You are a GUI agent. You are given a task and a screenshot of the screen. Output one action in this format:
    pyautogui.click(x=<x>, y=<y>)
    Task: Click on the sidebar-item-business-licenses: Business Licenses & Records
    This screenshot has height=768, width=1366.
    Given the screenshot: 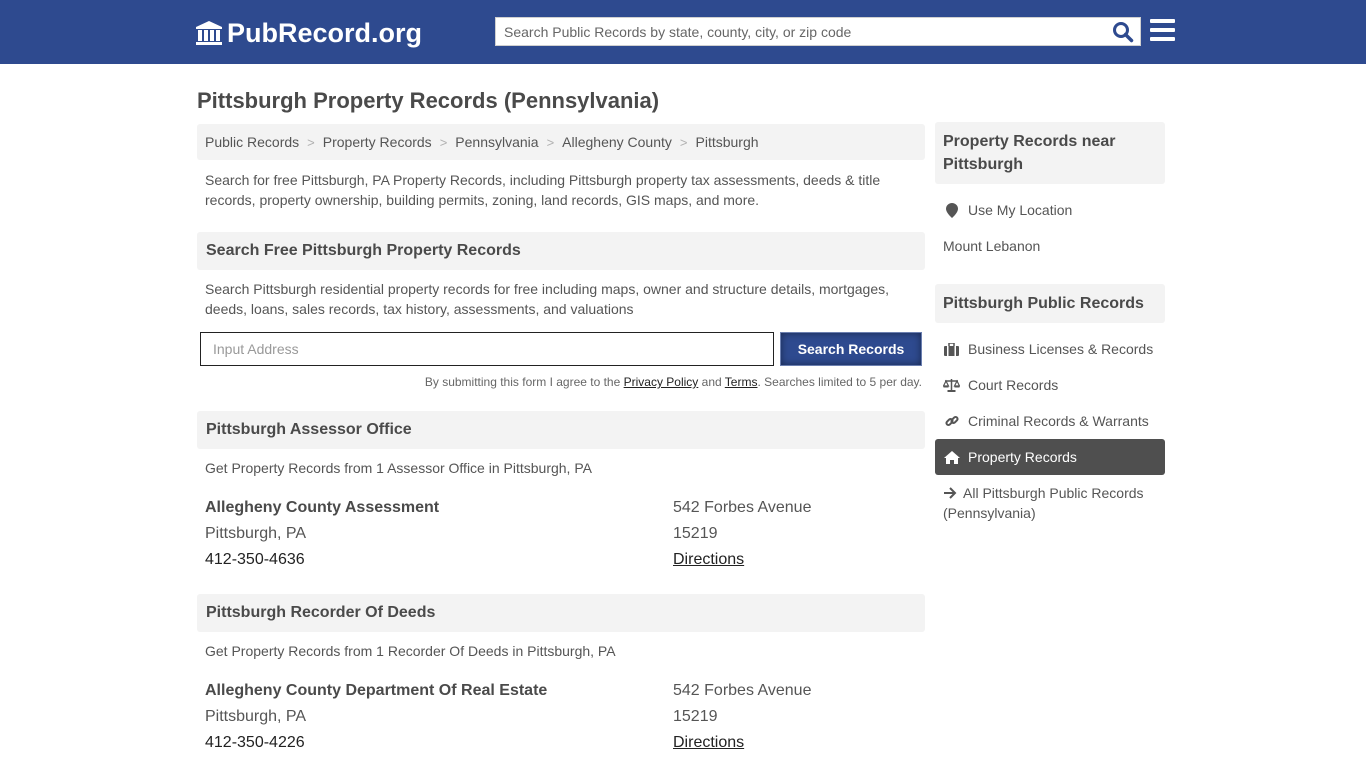 What is the action you would take?
    pyautogui.click(x=1050, y=349)
    